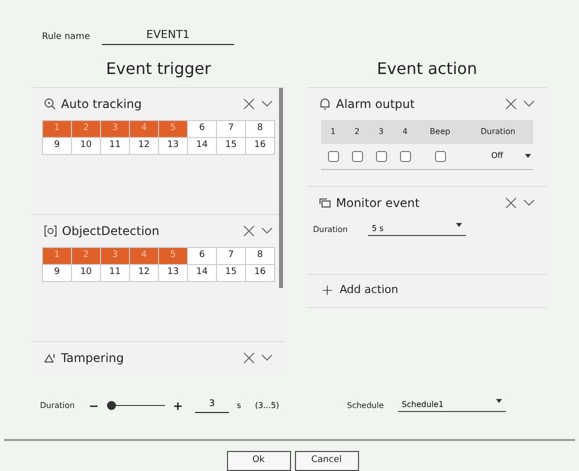 Image resolution: width=579 pixels, height=471 pixels. What do you see at coordinates (93, 405) in the screenshot?
I see `decrease-button: −` at bounding box center [93, 405].